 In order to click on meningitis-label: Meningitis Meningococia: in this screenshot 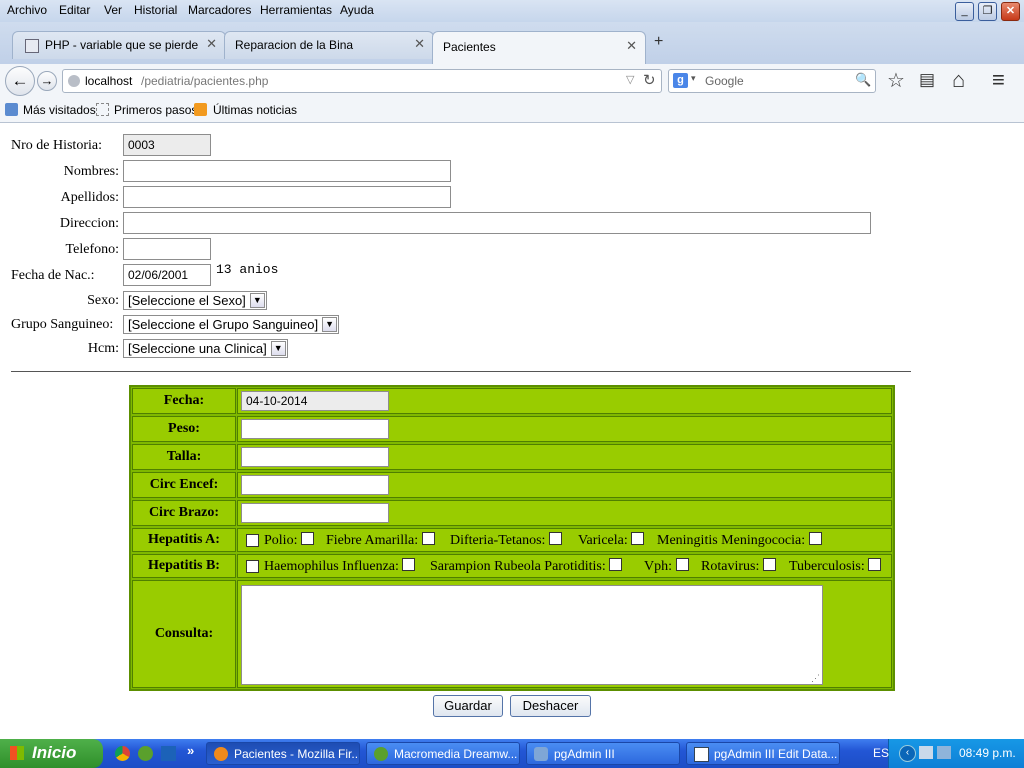, I will do `click(731, 540)`.